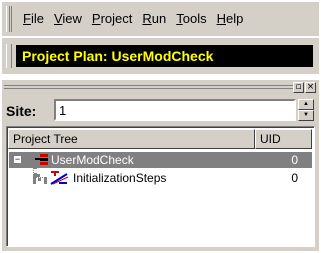 This screenshot has height=253, width=321. What do you see at coordinates (160, 160) in the screenshot?
I see `tree-row-usermodcheck: − UserModCheck 0` at bounding box center [160, 160].